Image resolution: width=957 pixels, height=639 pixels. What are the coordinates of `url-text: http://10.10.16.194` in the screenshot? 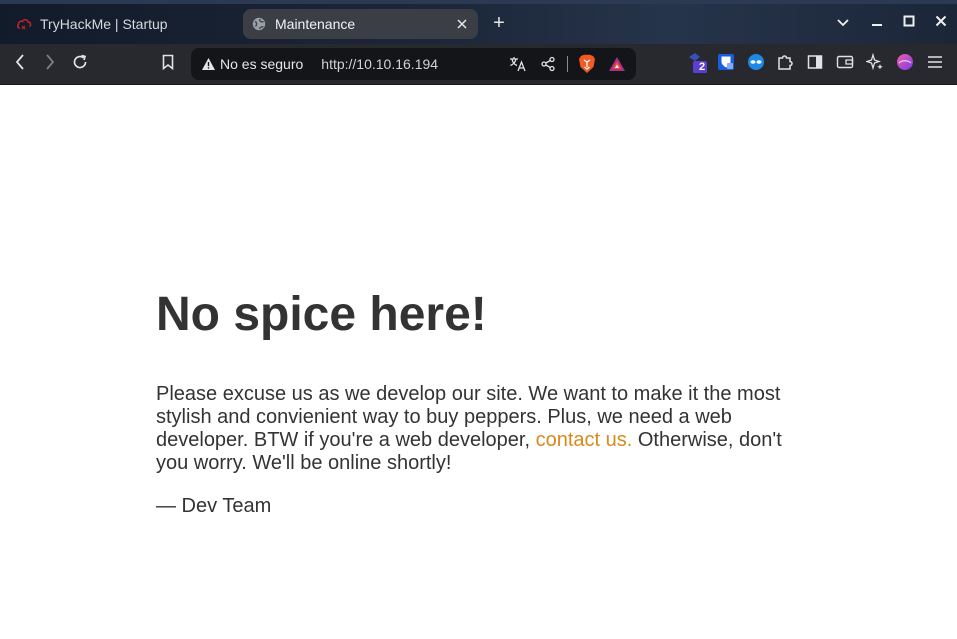 It's located at (414, 64).